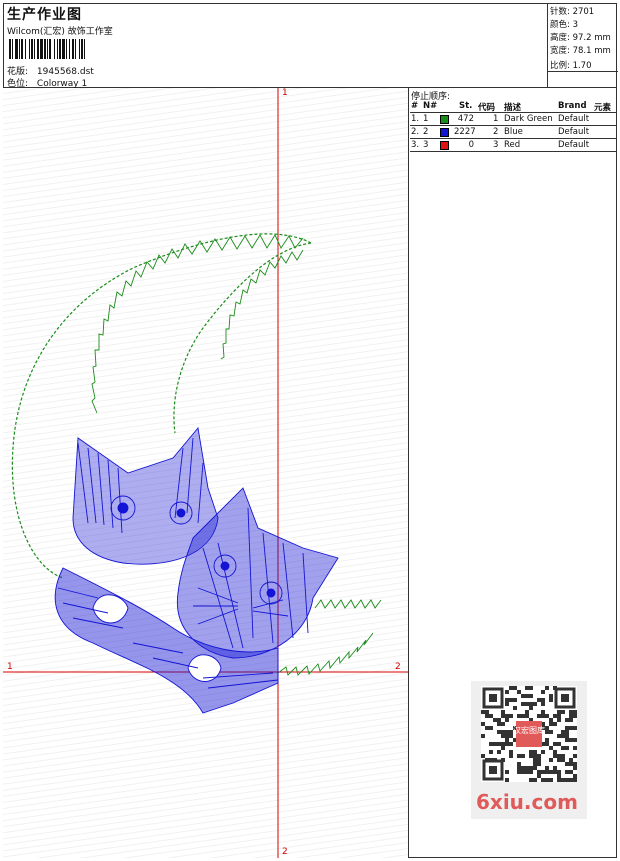 This screenshot has height=861, width=620. I want to click on row-needle: 3, so click(426, 145).